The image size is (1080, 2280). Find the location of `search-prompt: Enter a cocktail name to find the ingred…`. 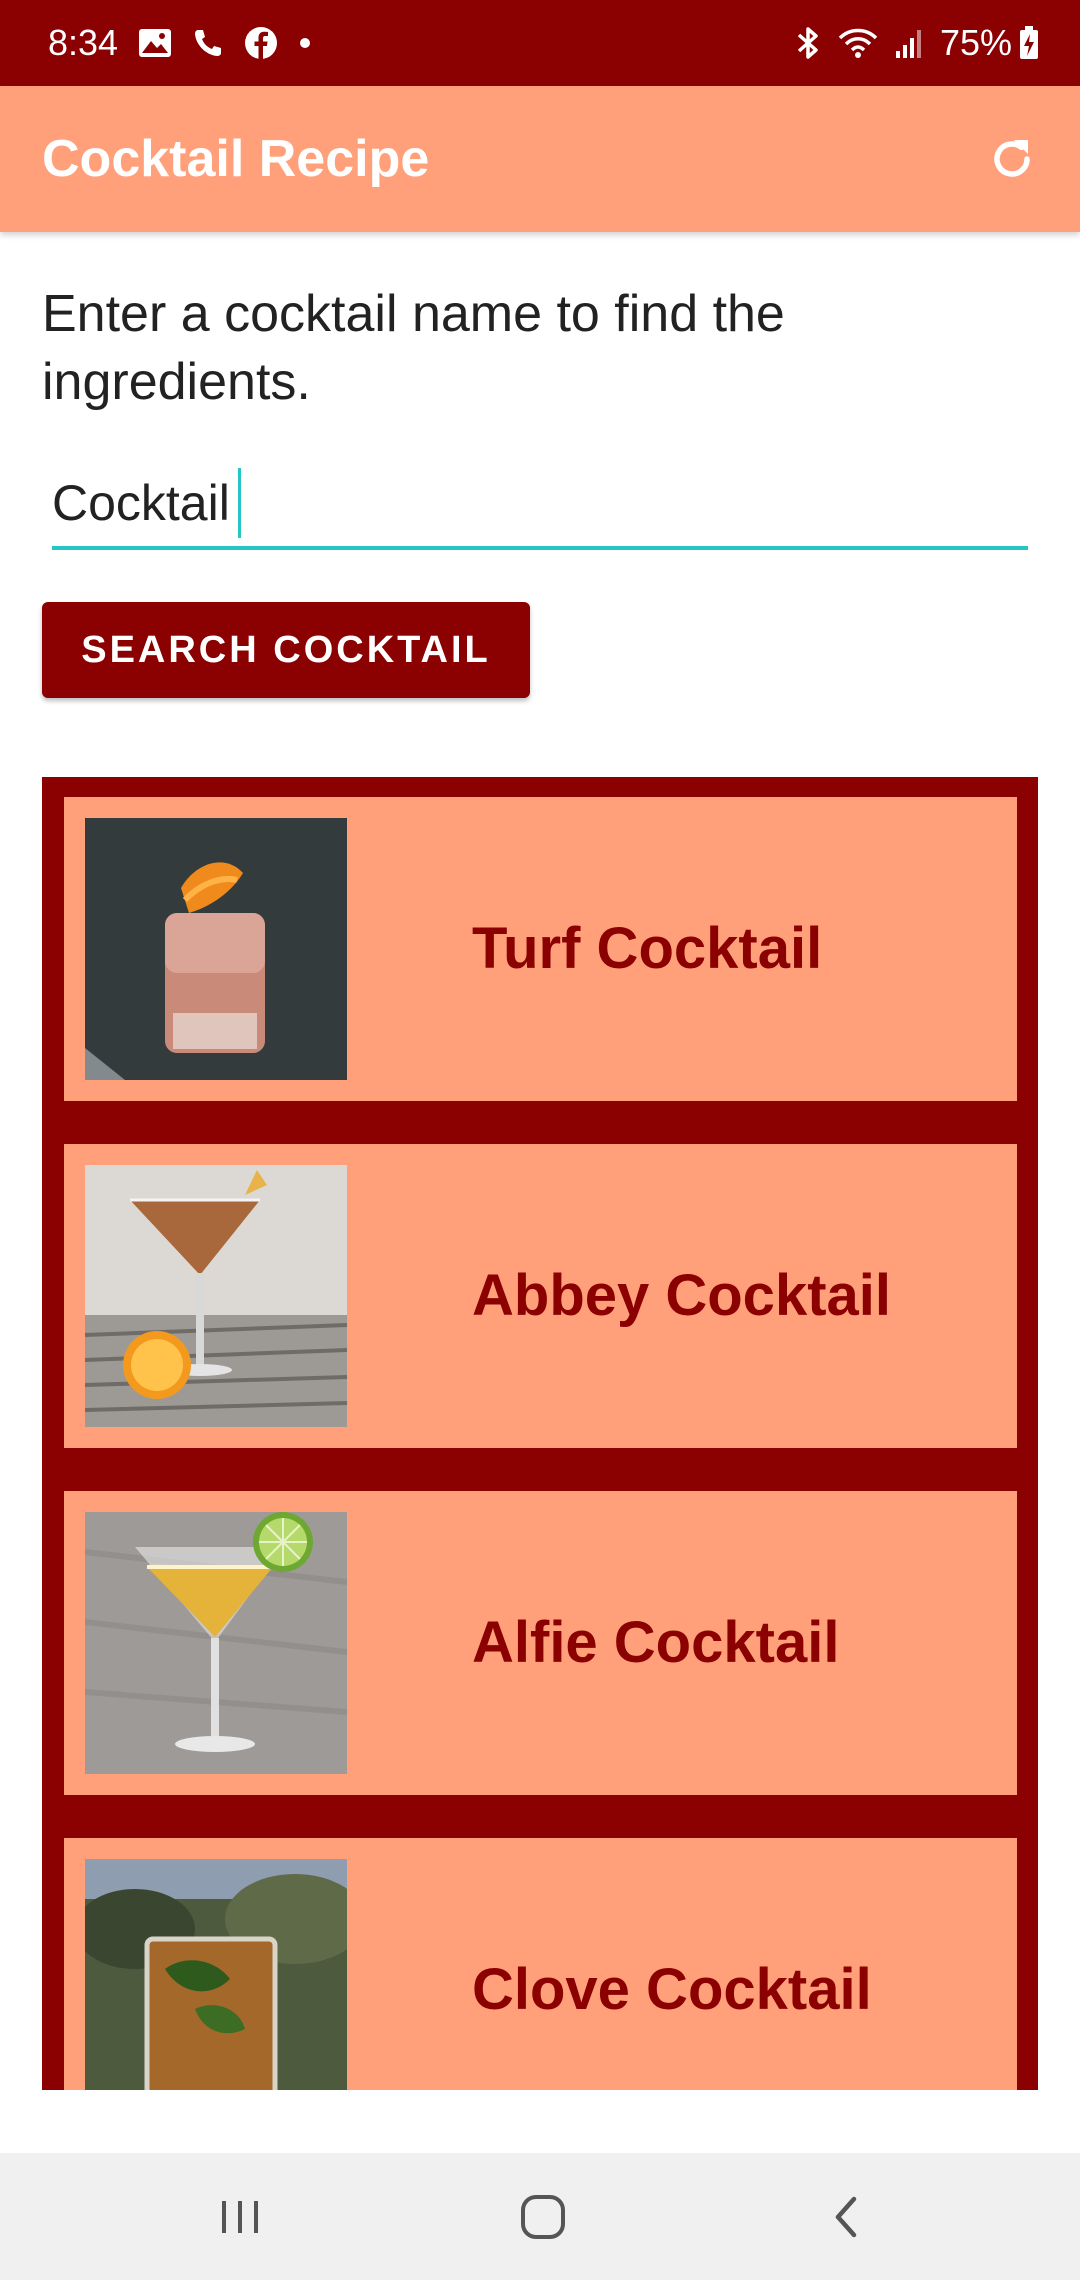

search-prompt: Enter a cocktail name to find the ingred… is located at coordinates (413, 348).